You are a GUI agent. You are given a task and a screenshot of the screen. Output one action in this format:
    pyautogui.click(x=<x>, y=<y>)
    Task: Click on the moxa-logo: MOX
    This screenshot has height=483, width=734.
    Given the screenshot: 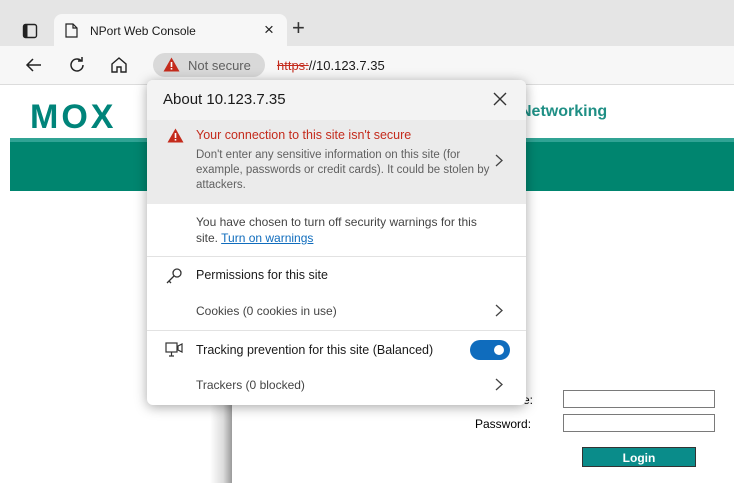 What is the action you would take?
    pyautogui.click(x=73, y=117)
    